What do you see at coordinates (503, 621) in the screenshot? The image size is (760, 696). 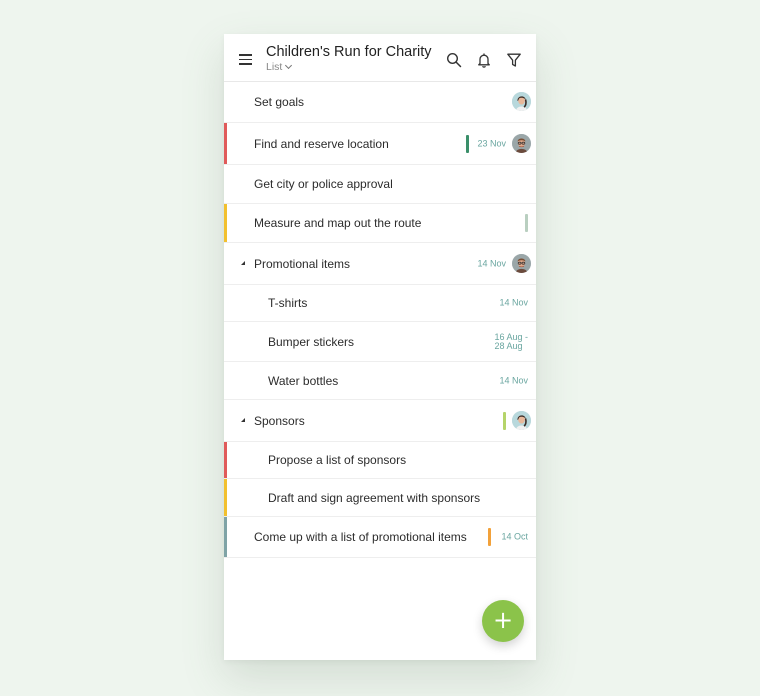 I see `add-task-button: +` at bounding box center [503, 621].